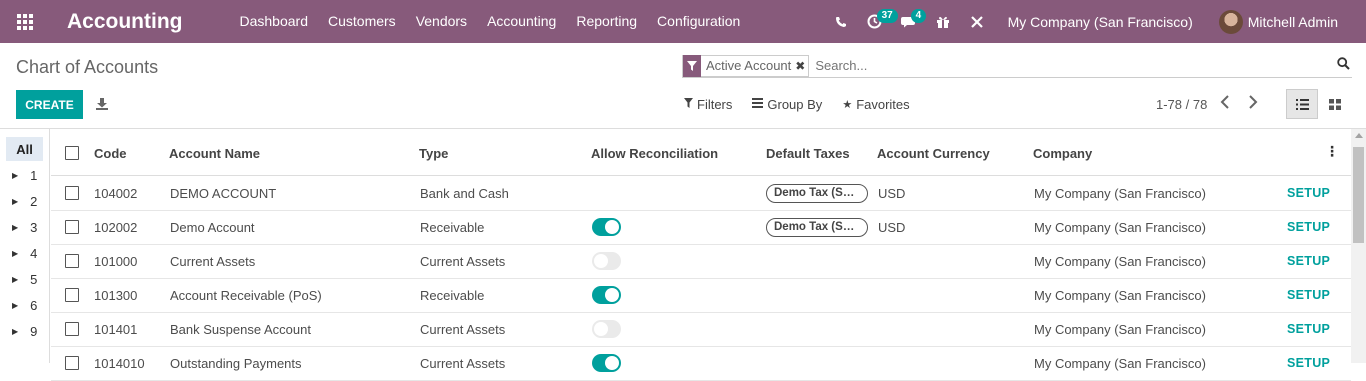 This screenshot has width=1366, height=381. I want to click on search-icon, so click(1343, 66).